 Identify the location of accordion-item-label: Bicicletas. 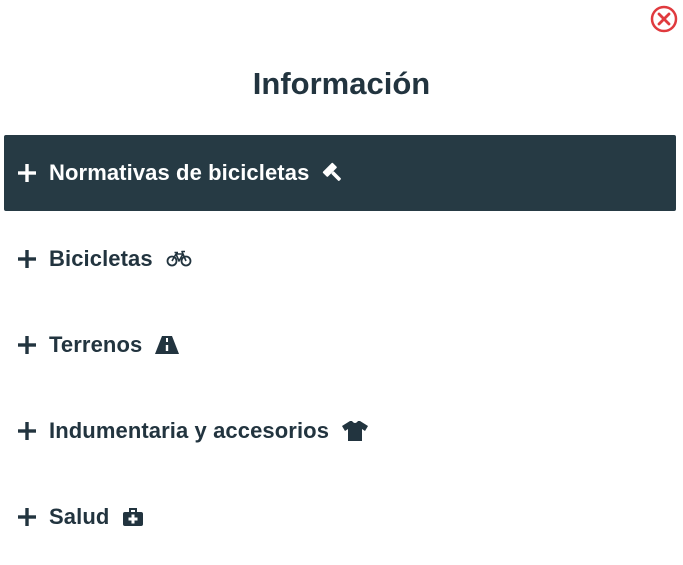
(101, 258).